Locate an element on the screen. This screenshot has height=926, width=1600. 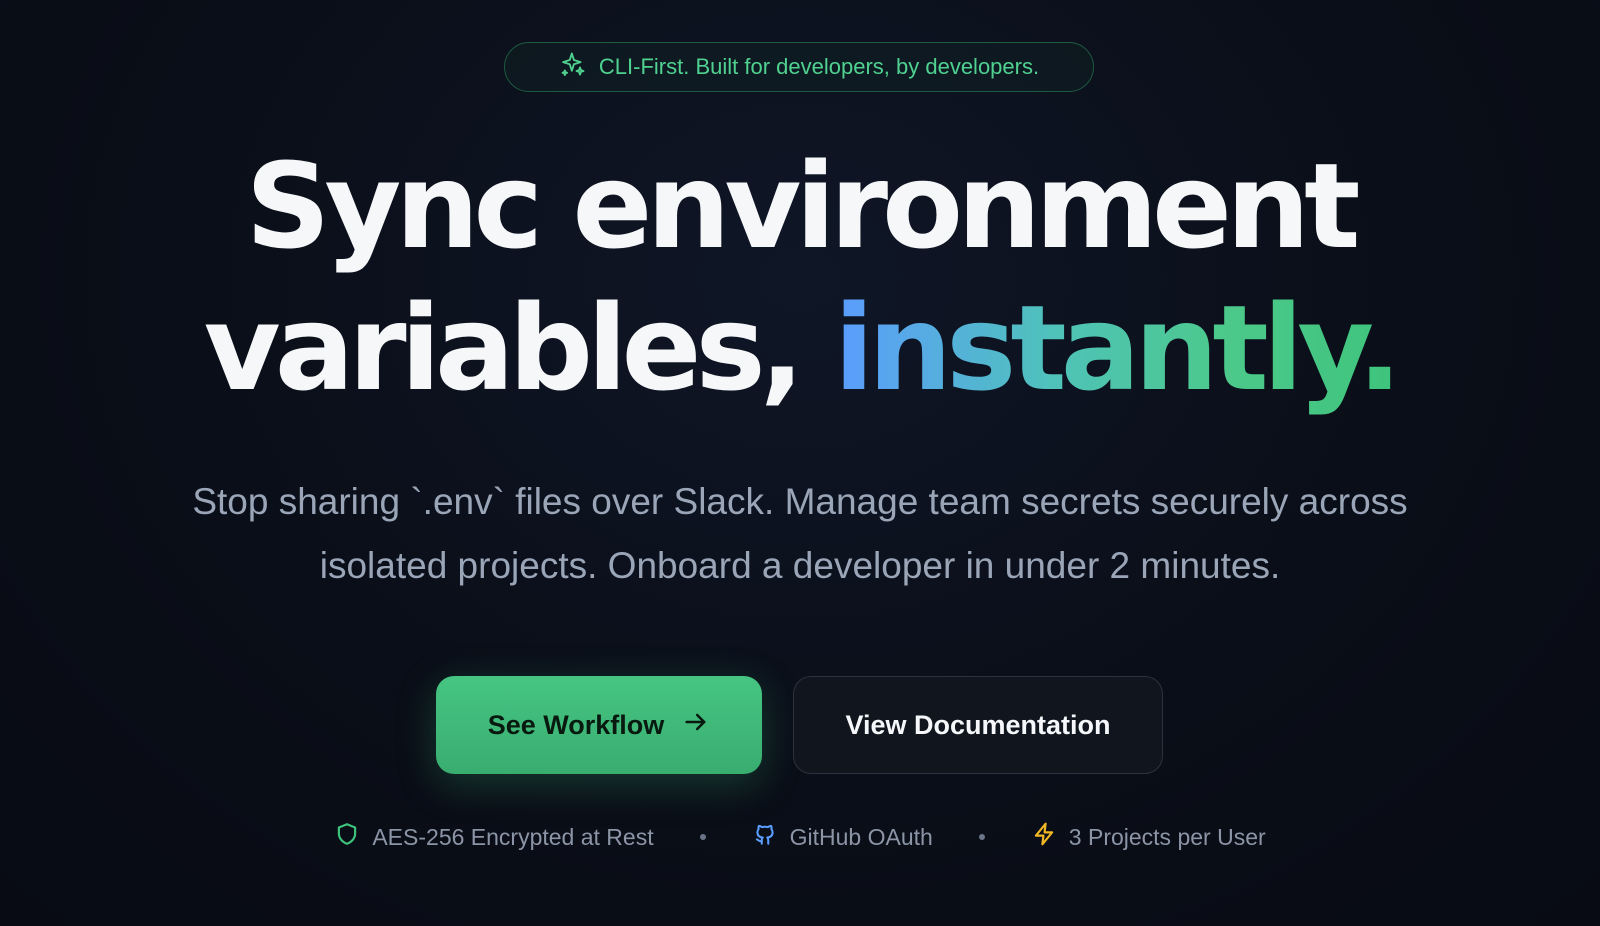
headline-highlight-text: instantly. is located at coordinates (1117, 348).